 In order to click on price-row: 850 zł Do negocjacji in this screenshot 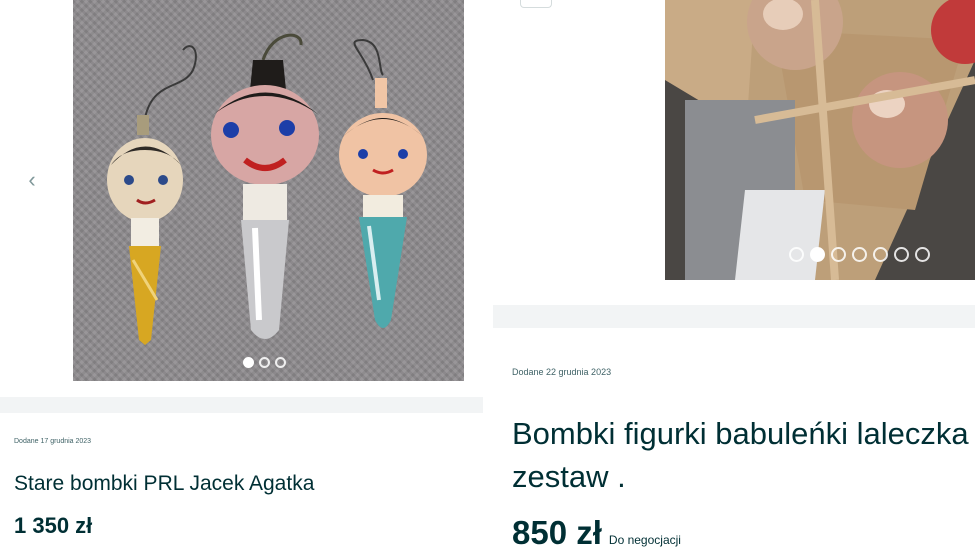, I will do `click(596, 533)`.